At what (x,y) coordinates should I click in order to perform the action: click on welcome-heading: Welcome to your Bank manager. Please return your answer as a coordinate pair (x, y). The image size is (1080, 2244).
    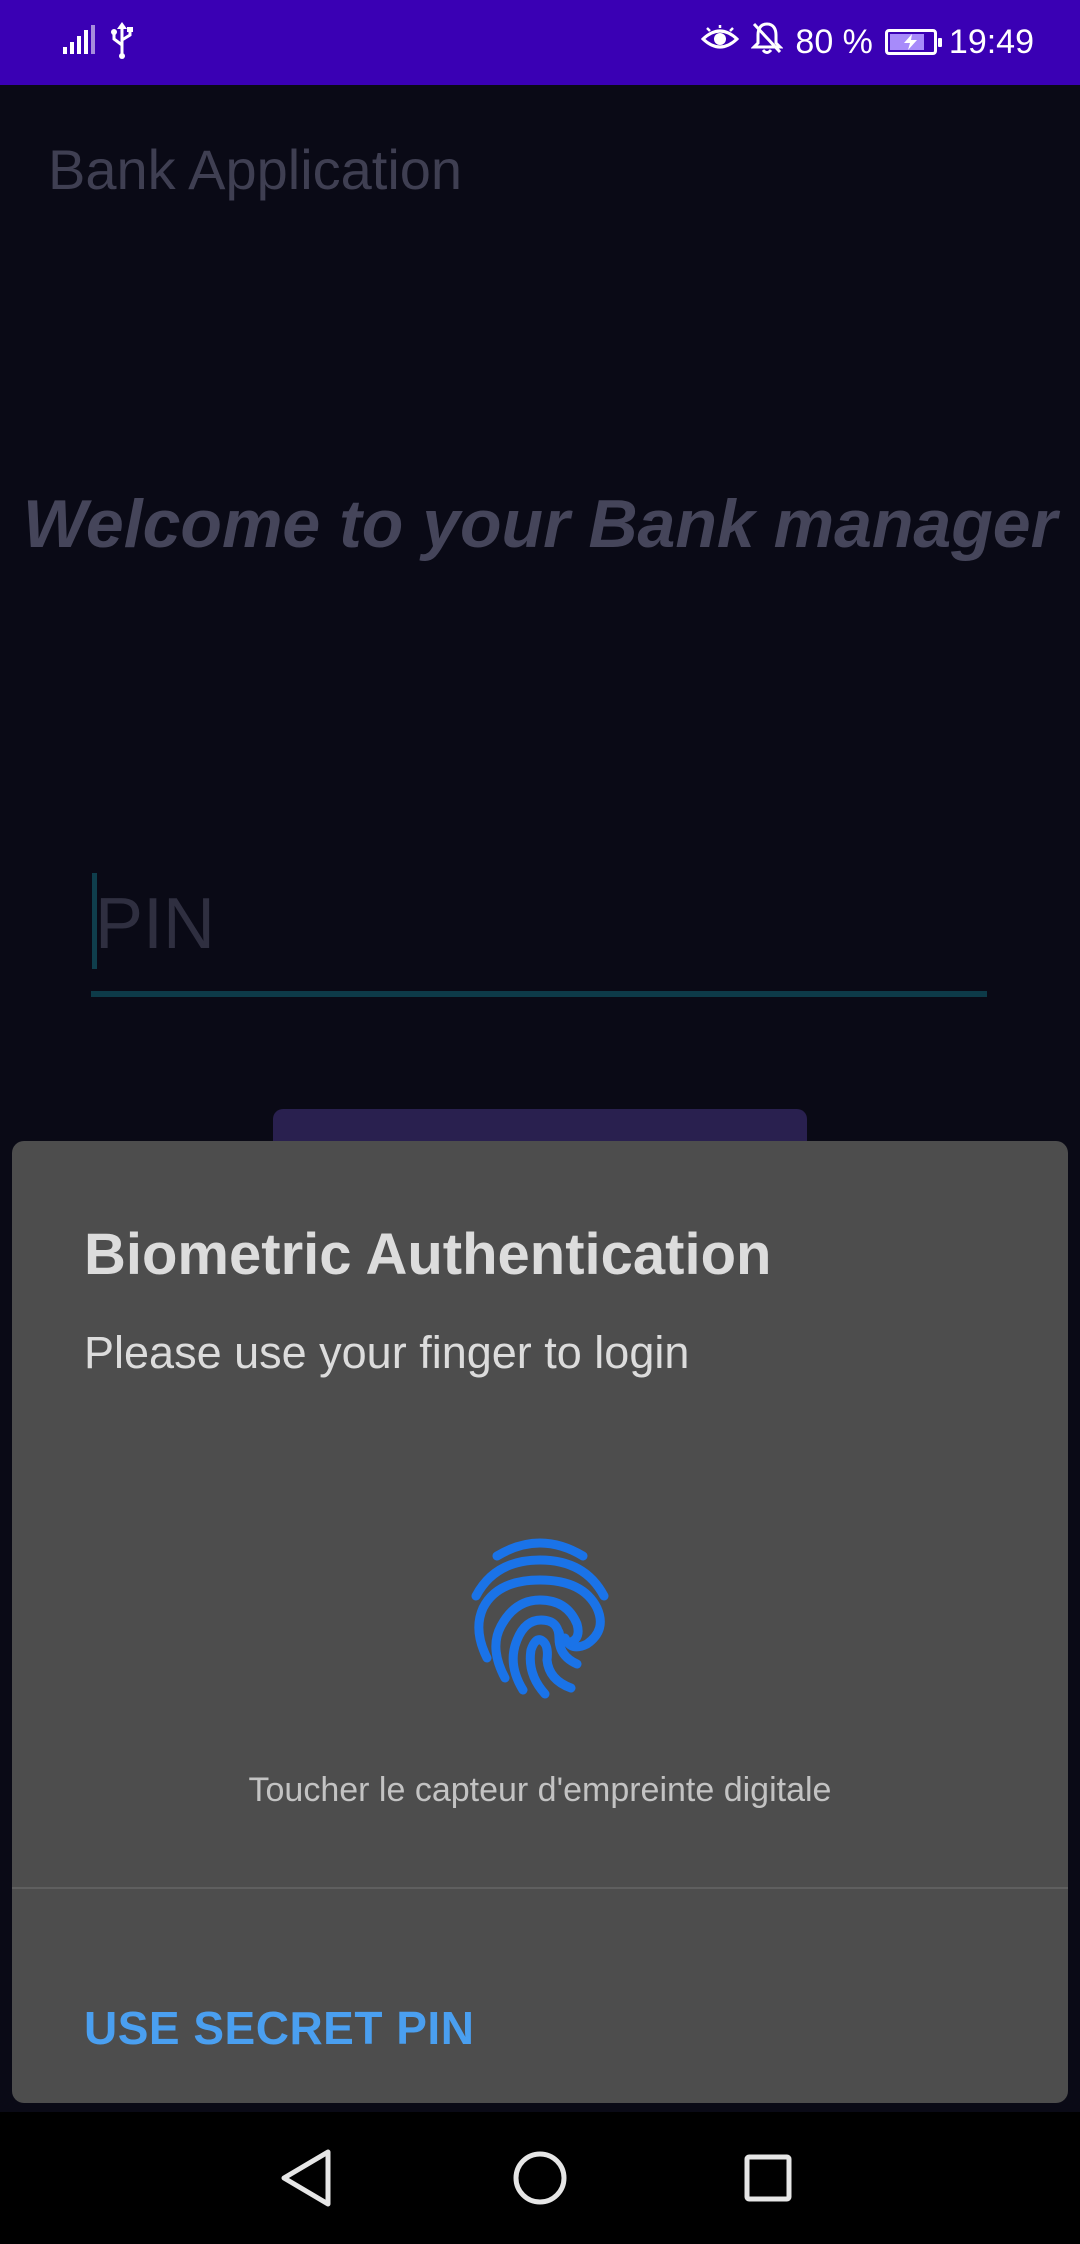
    Looking at the image, I should click on (540, 524).